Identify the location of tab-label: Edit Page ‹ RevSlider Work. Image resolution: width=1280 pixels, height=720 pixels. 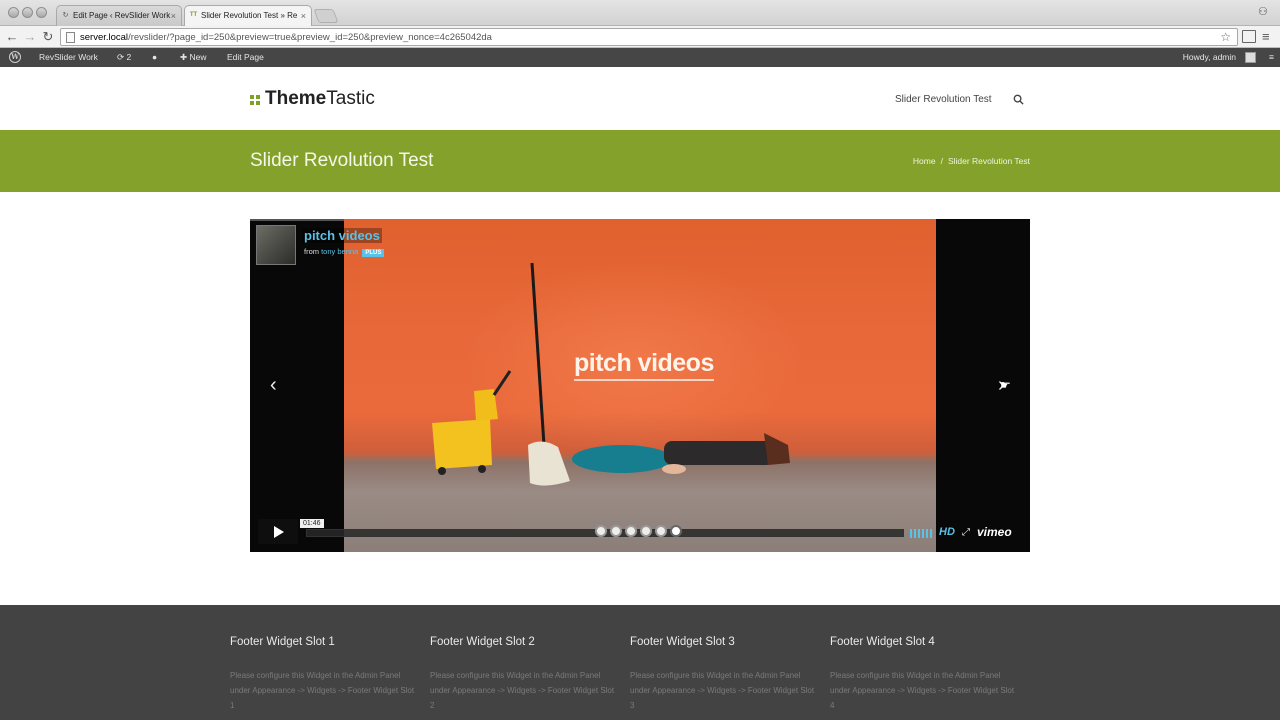
(122, 15).